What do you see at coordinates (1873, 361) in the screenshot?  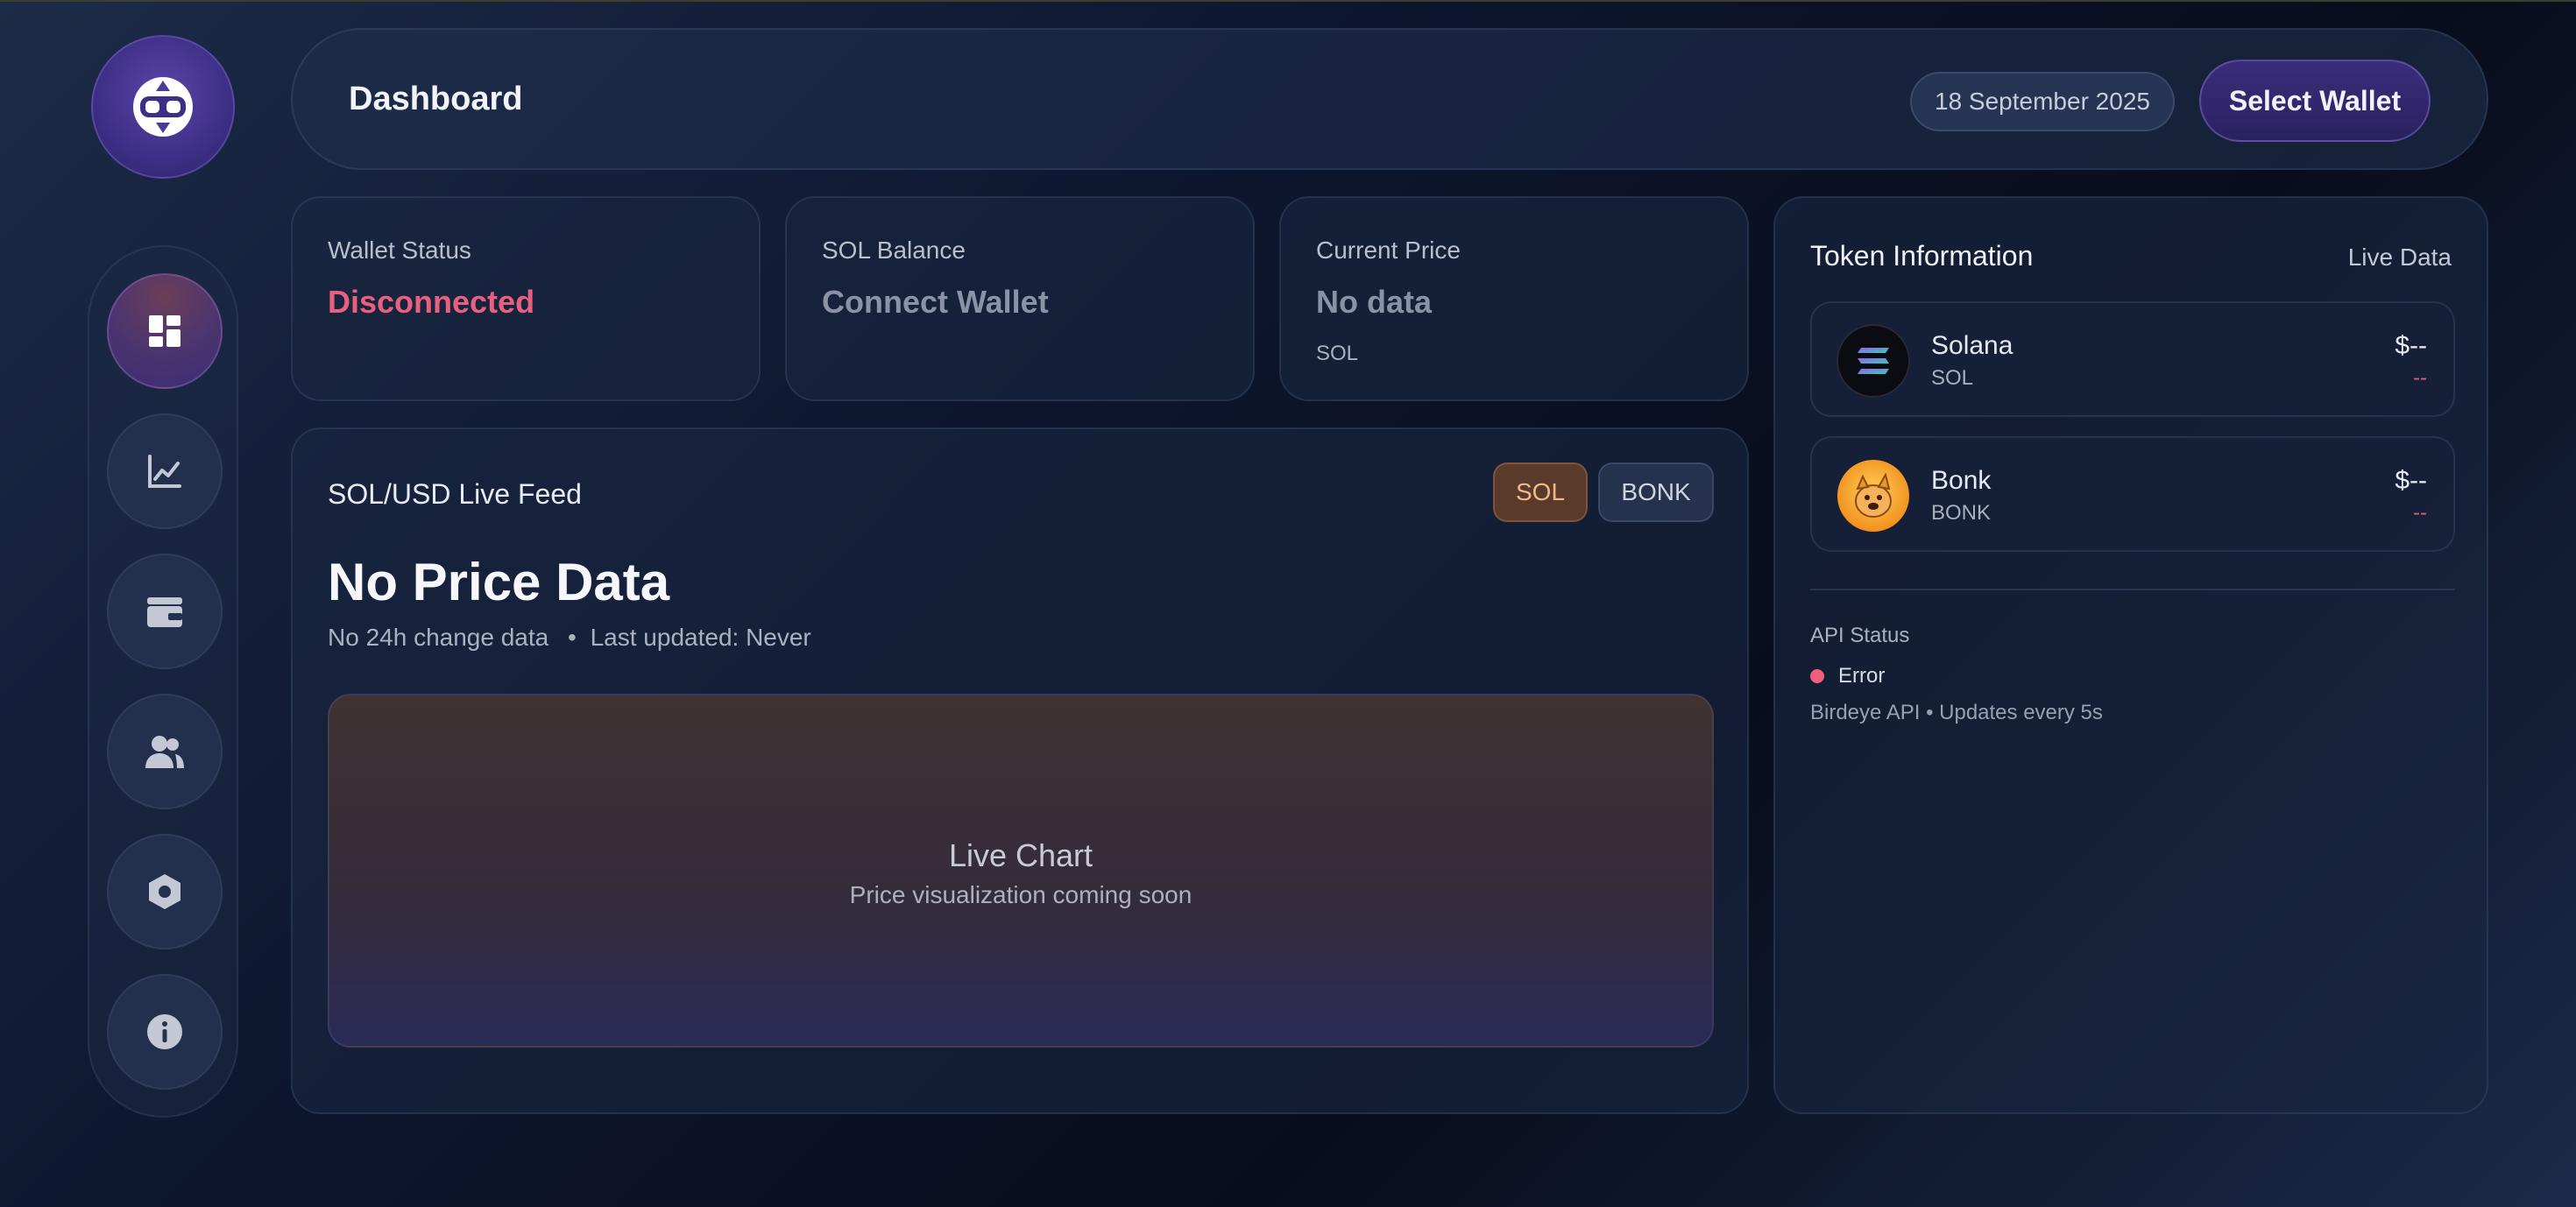 I see `solana-logo-icon` at bounding box center [1873, 361].